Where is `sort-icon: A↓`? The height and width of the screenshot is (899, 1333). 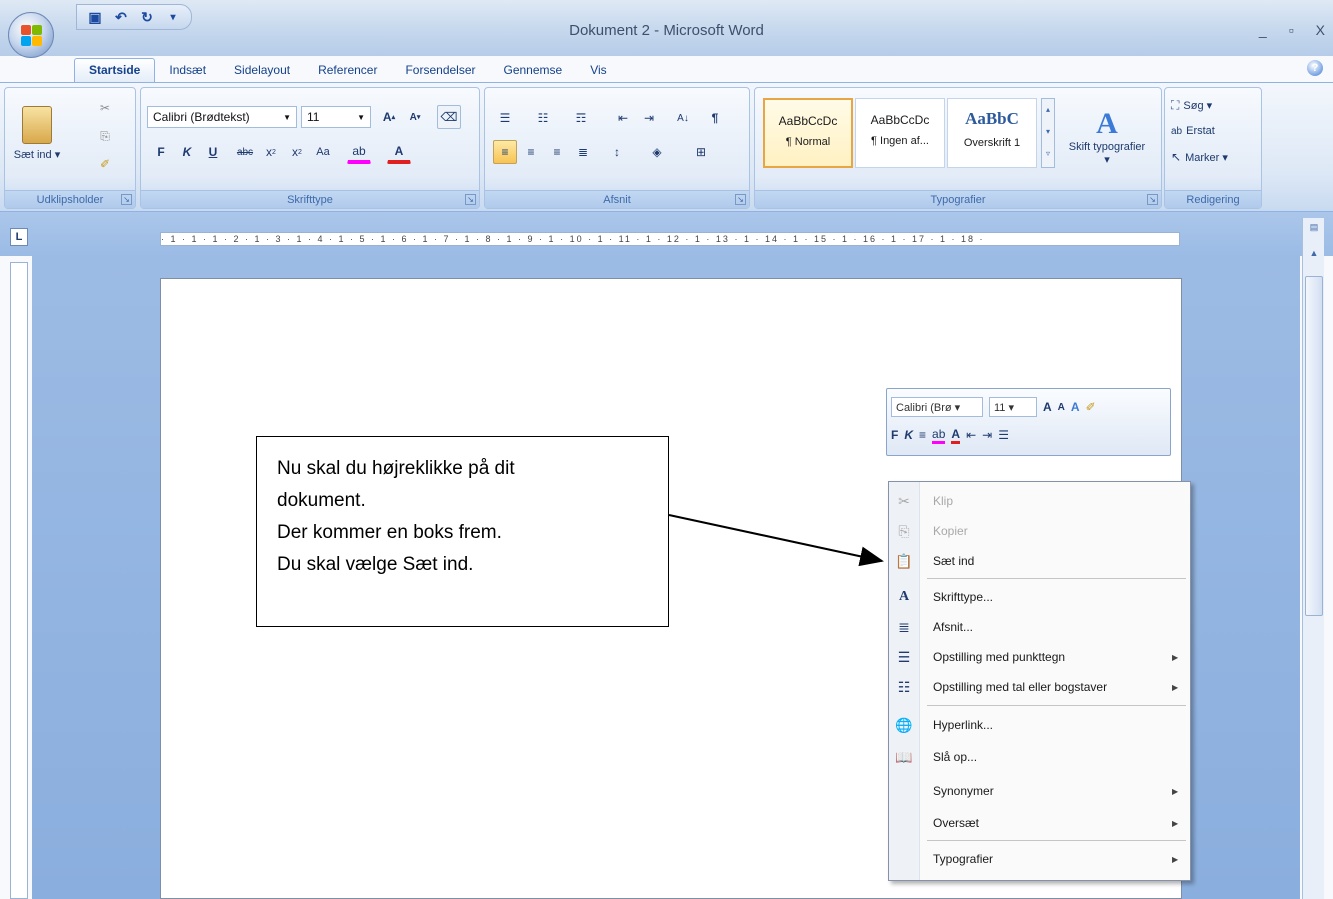
sort-icon: A↓ is located at coordinates (683, 118).